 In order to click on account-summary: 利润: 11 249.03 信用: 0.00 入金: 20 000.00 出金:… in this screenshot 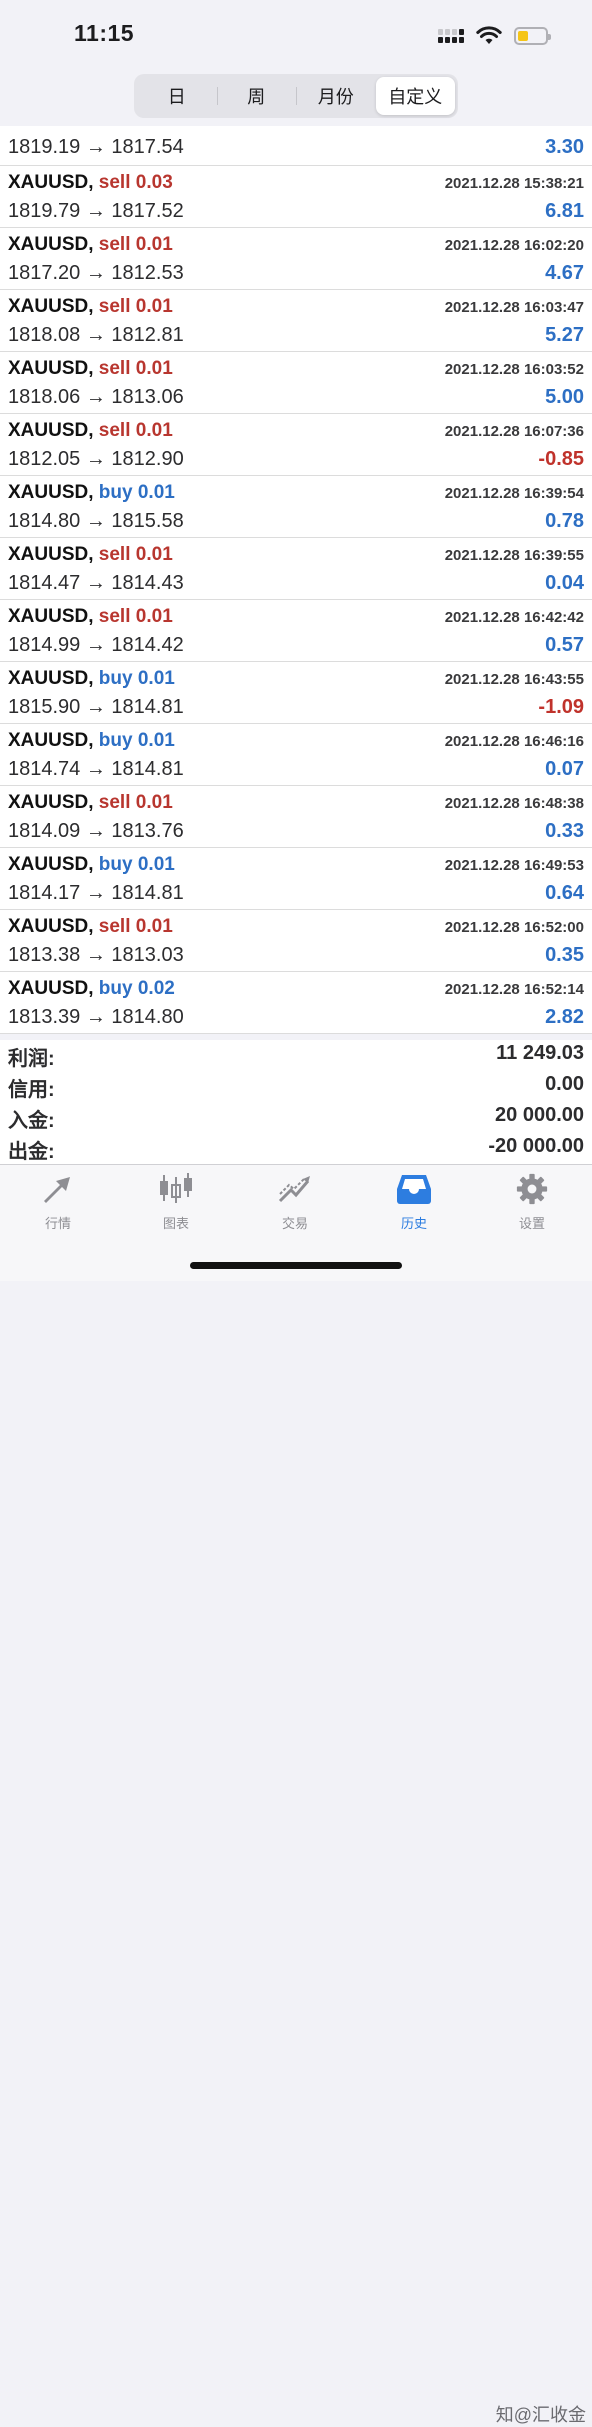, I will do `click(296, 1102)`.